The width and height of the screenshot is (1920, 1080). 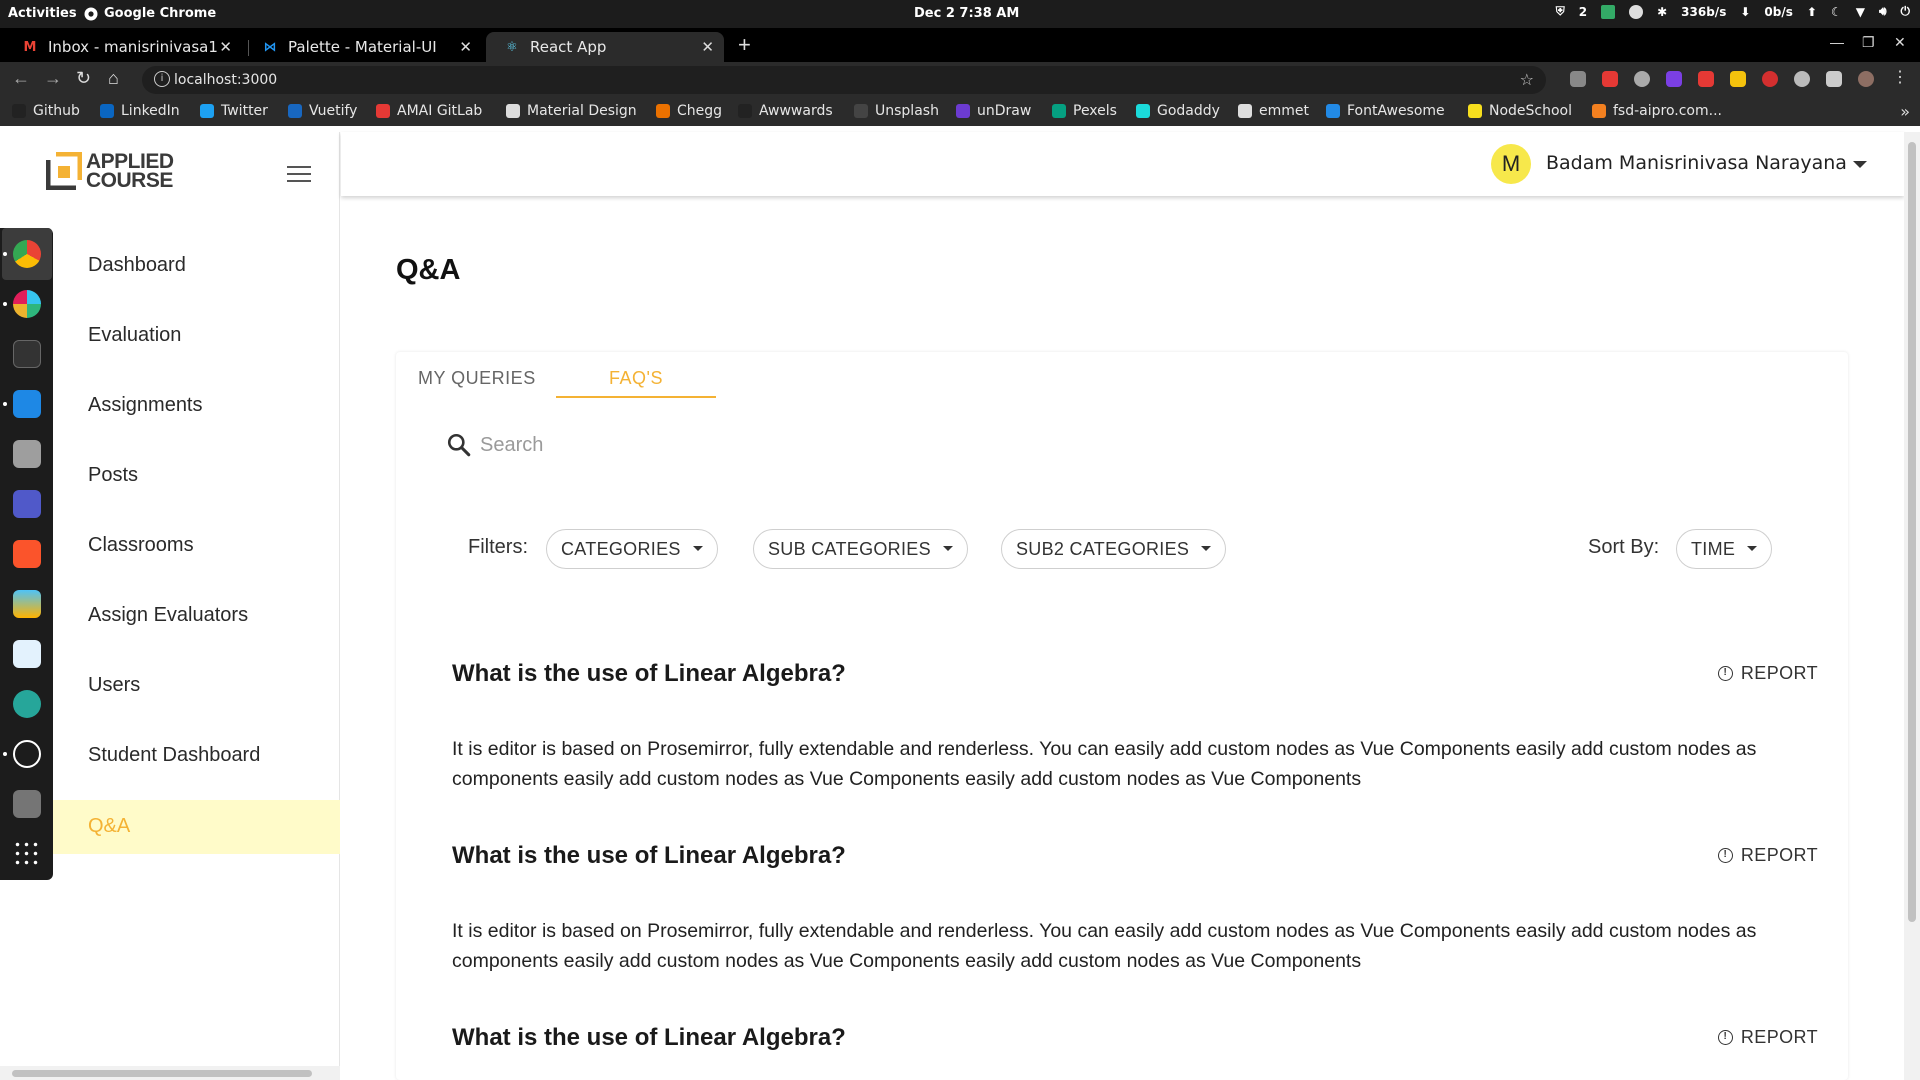 What do you see at coordinates (83, 78) in the screenshot?
I see `reload-icon: ↻` at bounding box center [83, 78].